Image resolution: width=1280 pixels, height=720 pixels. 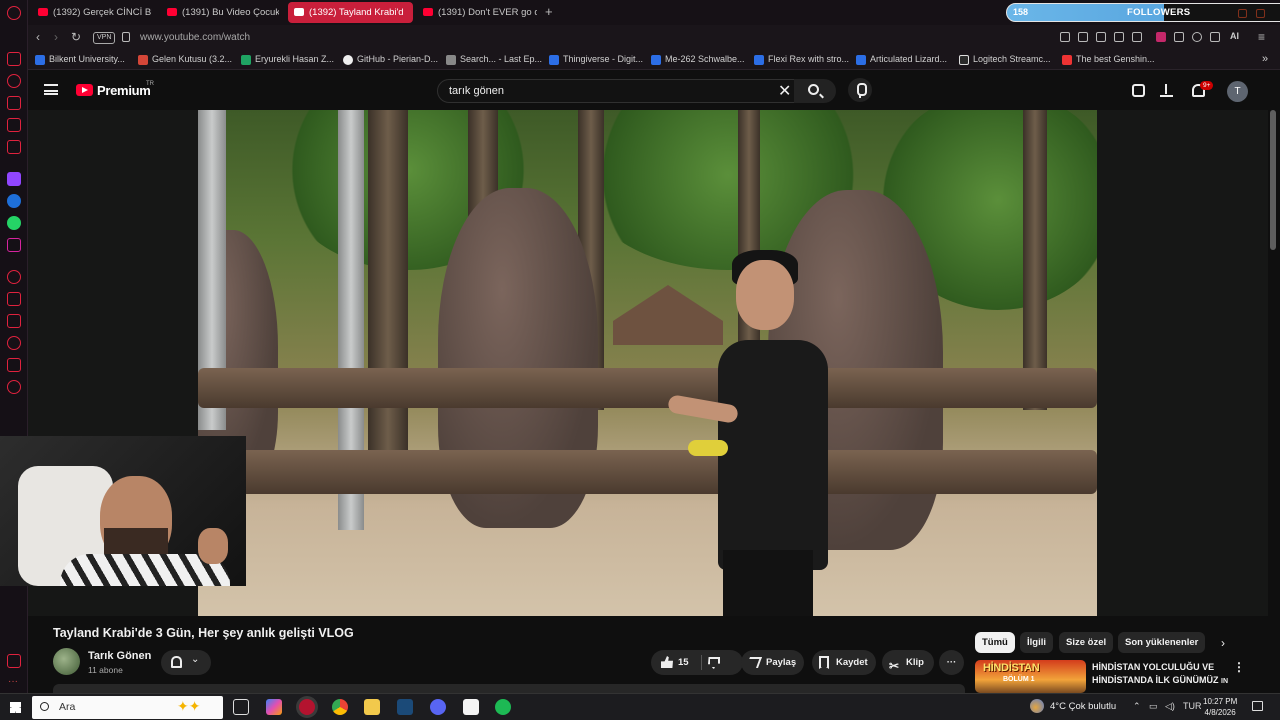 What do you see at coordinates (1197, 37) in the screenshot?
I see `profile-icon` at bounding box center [1197, 37].